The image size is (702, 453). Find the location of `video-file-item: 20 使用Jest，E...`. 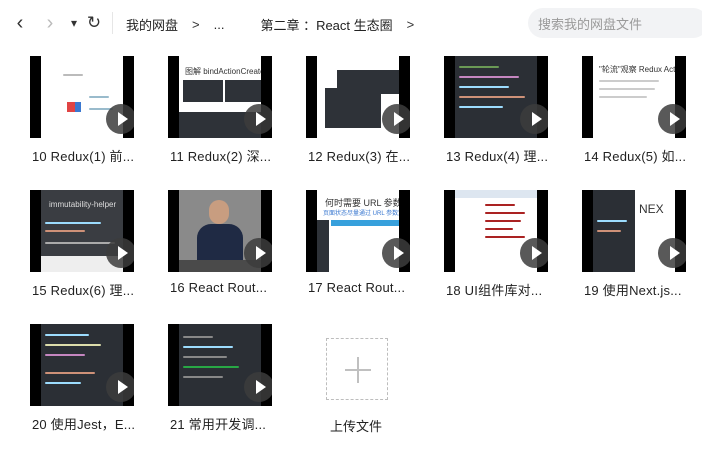

video-file-item: 20 使用Jest，E... is located at coordinates (83, 384).